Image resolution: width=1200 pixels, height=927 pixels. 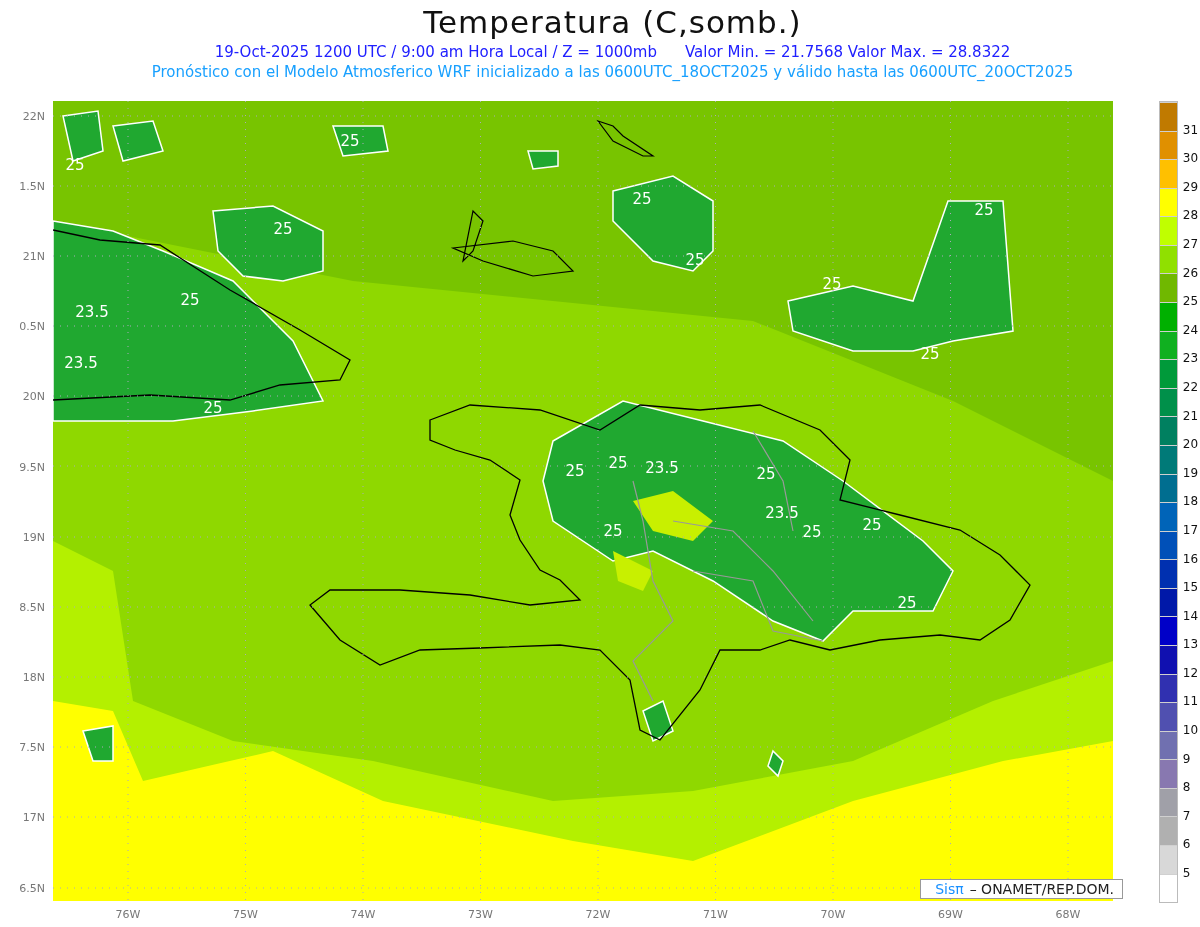 I want to click on scale-label: 26, so click(x=1190, y=273).